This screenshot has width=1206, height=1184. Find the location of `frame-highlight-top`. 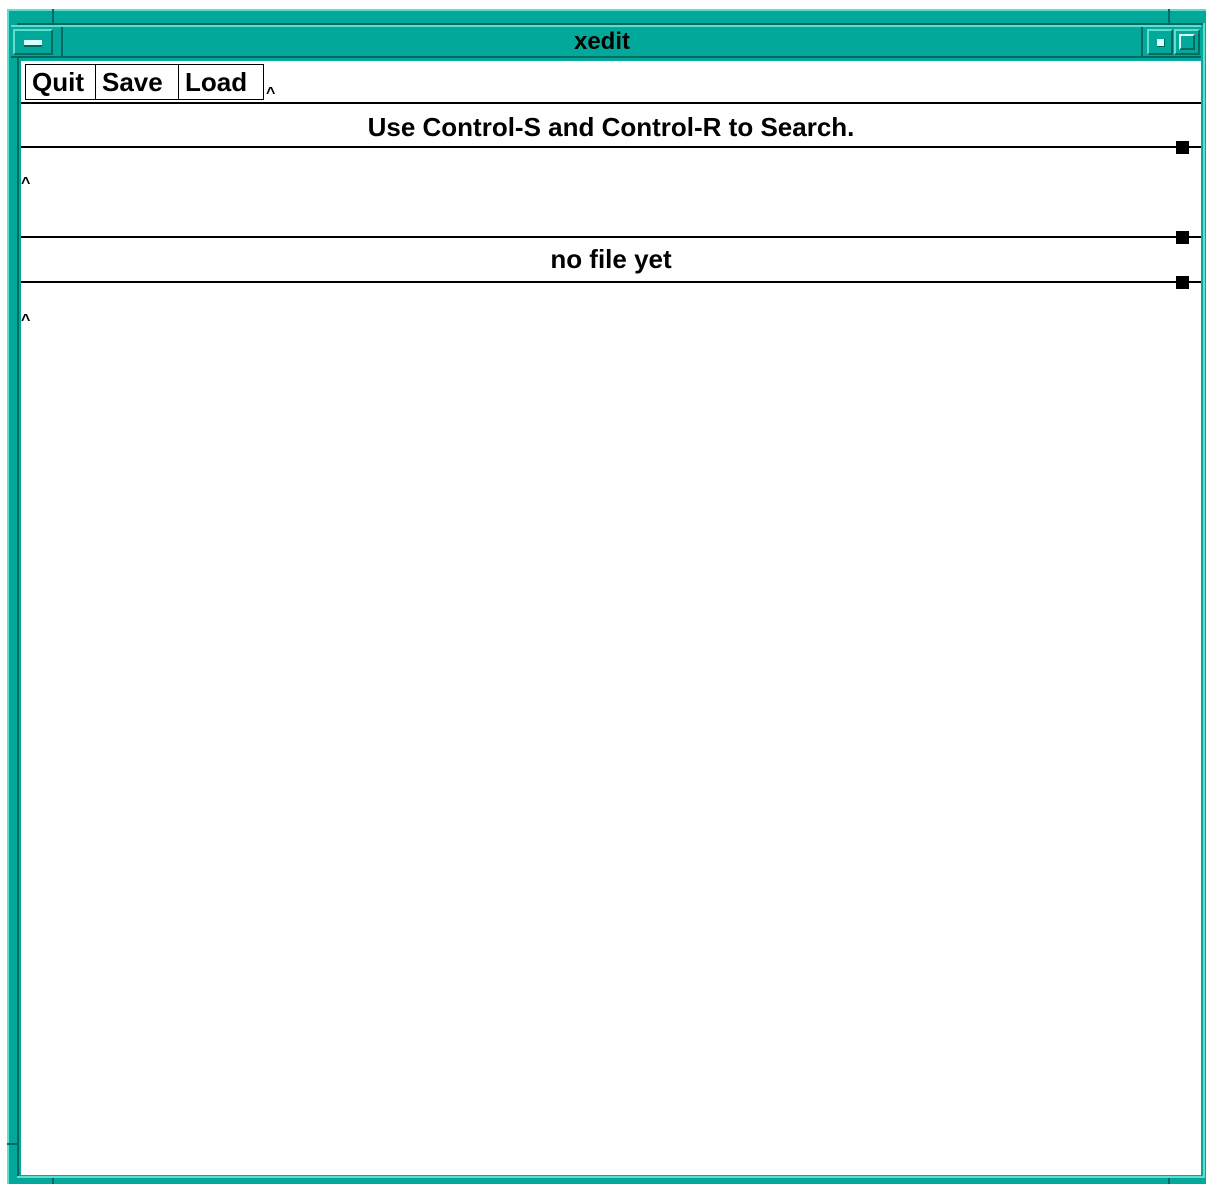

frame-highlight-top is located at coordinates (606, 10).